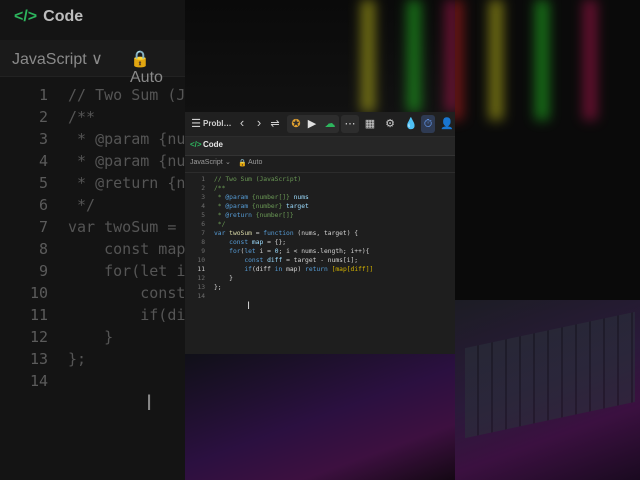 This screenshot has width=640, height=480. Describe the element at coordinates (220, 233) in the screenshot. I see `code-text: var` at that location.